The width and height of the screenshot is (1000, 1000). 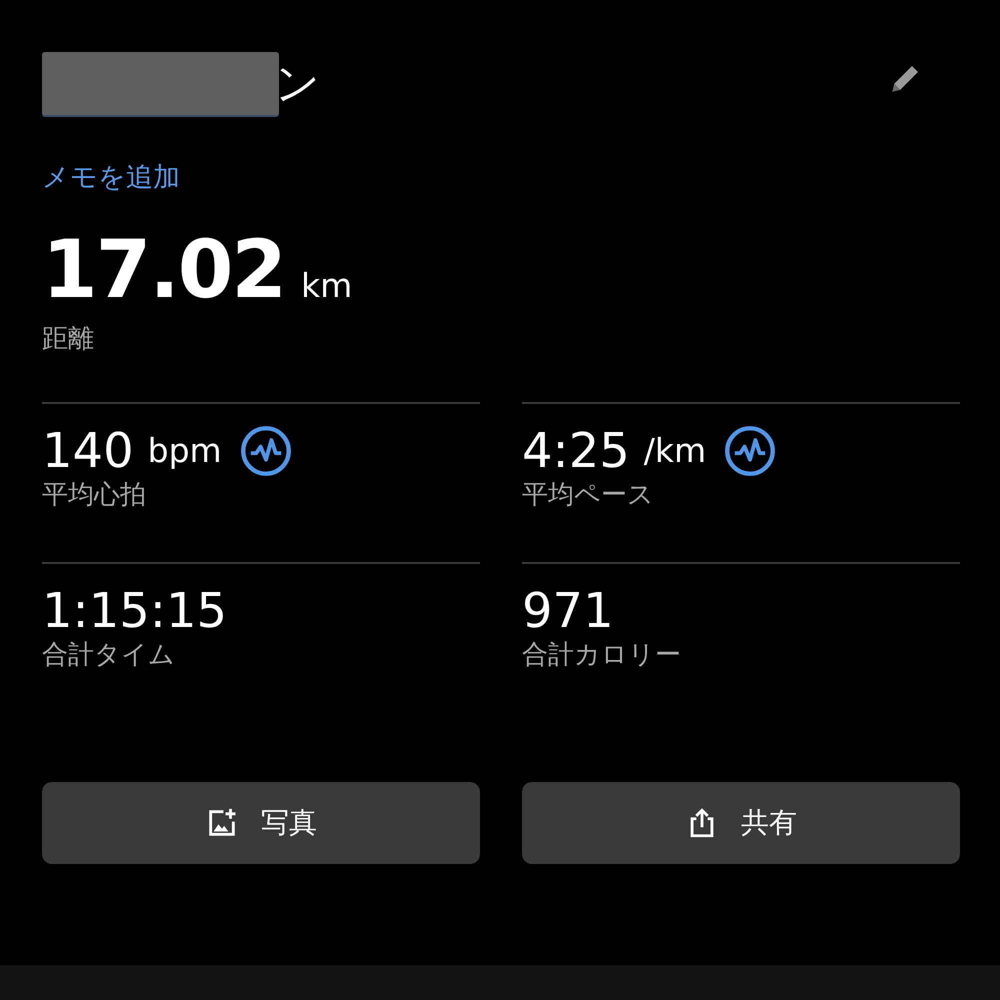 I want to click on activity-title: ン, so click(x=297, y=84).